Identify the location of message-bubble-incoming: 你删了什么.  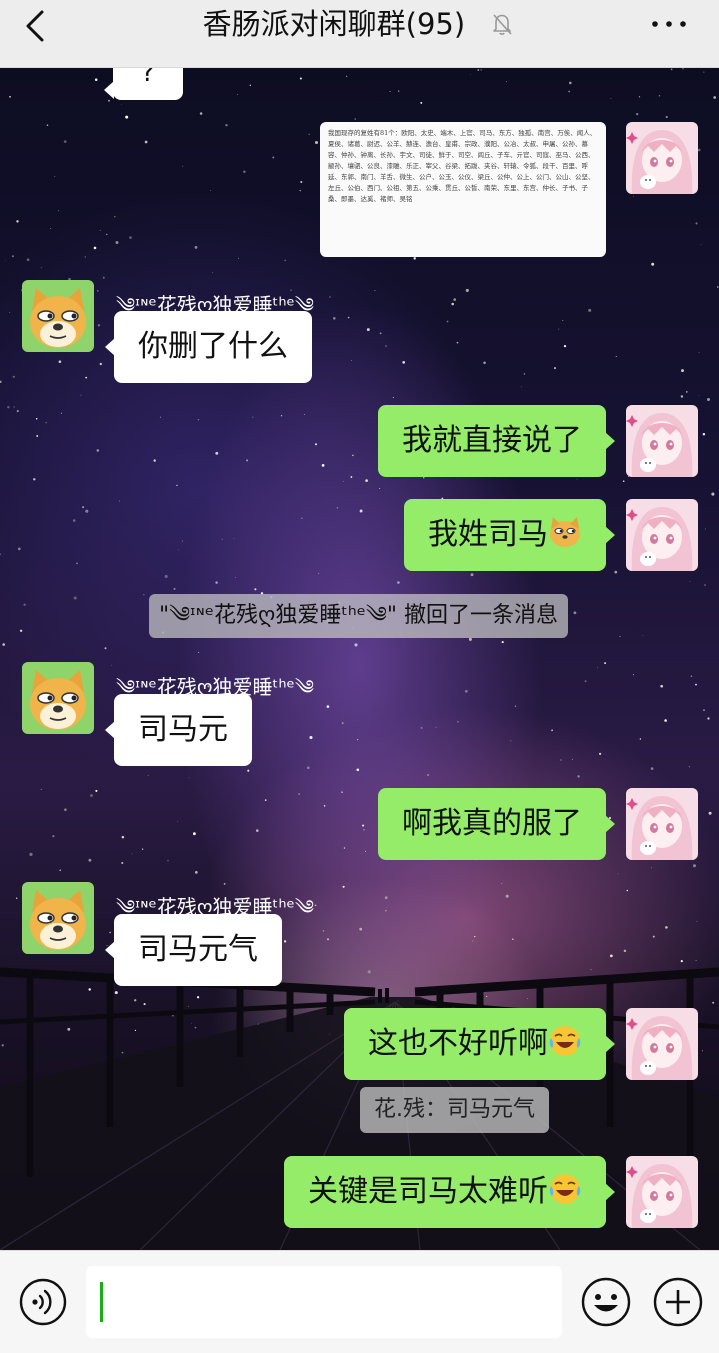
(208, 347).